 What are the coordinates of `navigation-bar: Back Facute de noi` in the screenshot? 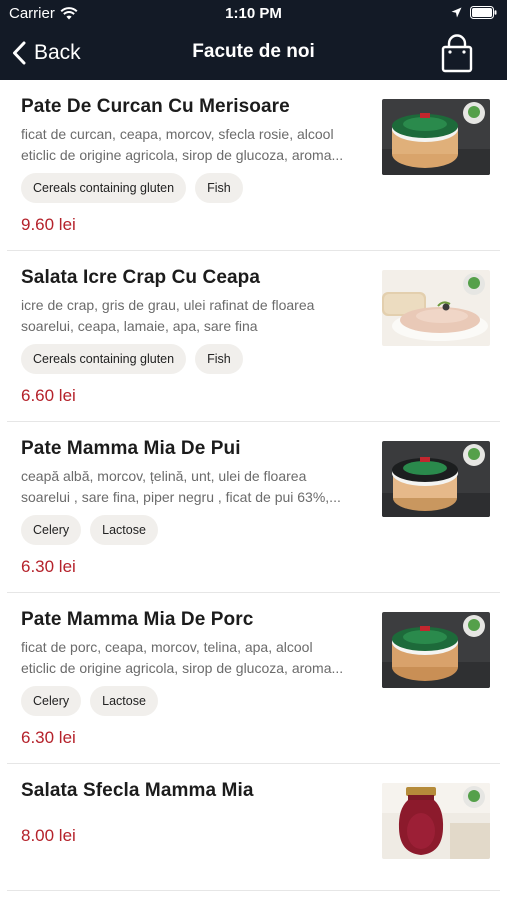 It's located at (253, 54).